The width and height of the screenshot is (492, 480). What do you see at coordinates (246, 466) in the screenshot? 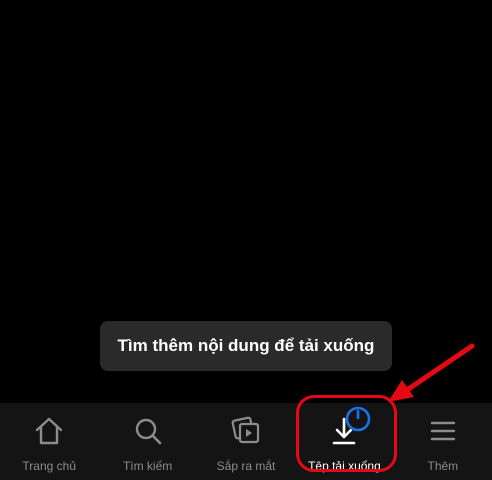
I see `nav-label-coming-soon: Sắp ra mắt` at bounding box center [246, 466].